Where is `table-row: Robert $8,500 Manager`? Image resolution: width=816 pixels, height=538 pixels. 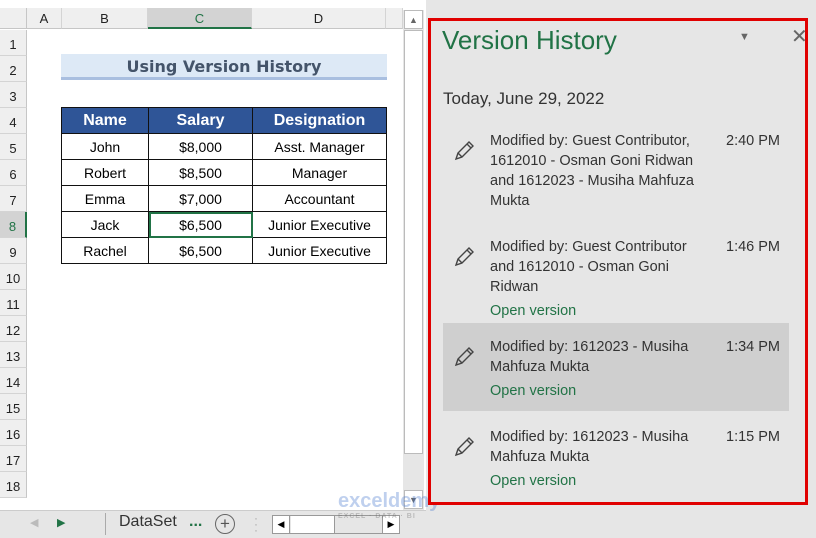 table-row: Robert $8,500 Manager is located at coordinates (224, 172).